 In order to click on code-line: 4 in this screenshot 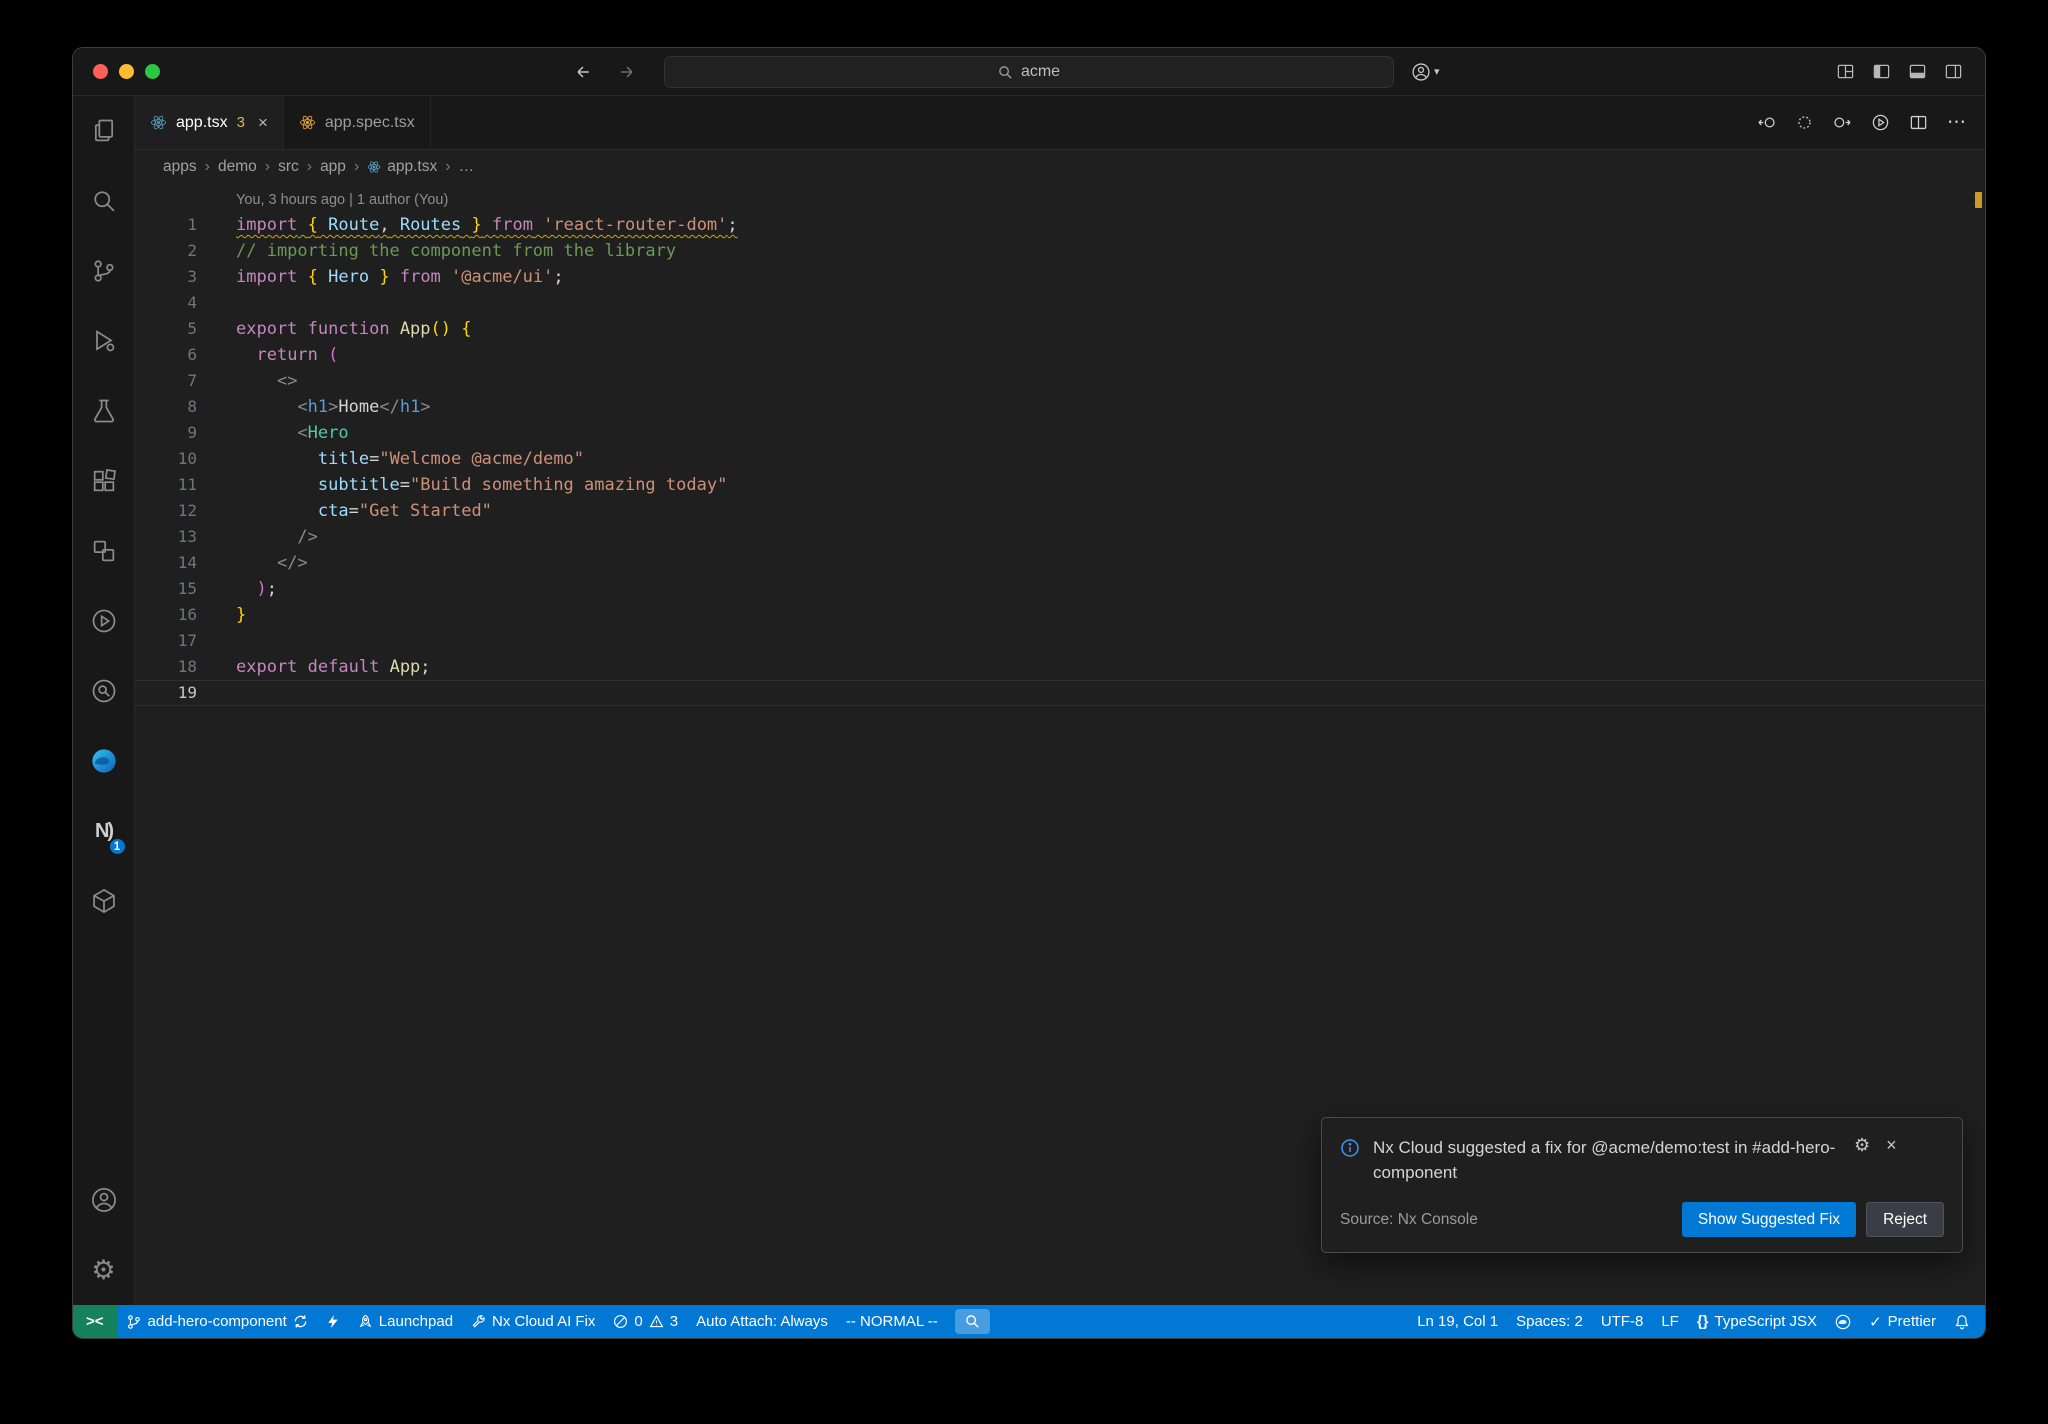, I will do `click(1060, 303)`.